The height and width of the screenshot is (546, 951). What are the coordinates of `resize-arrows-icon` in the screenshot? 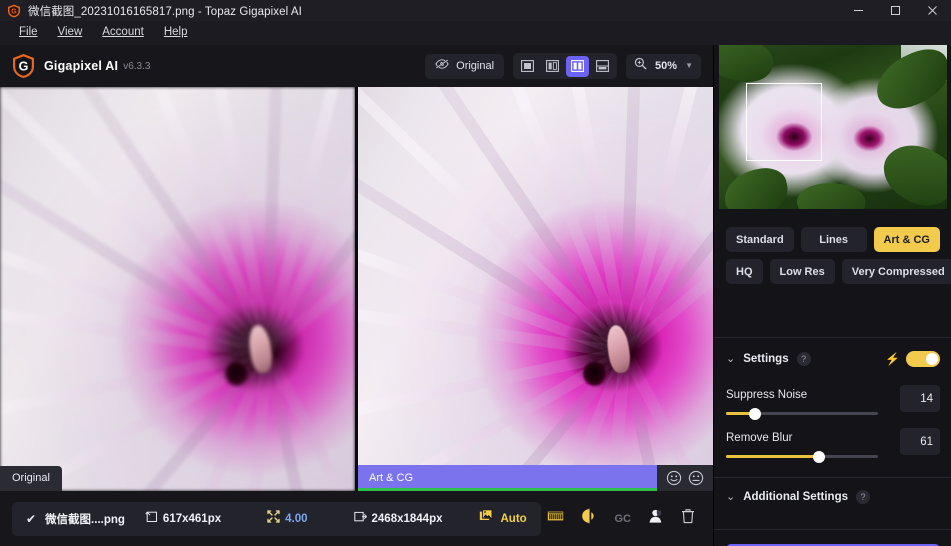 It's located at (273, 518).